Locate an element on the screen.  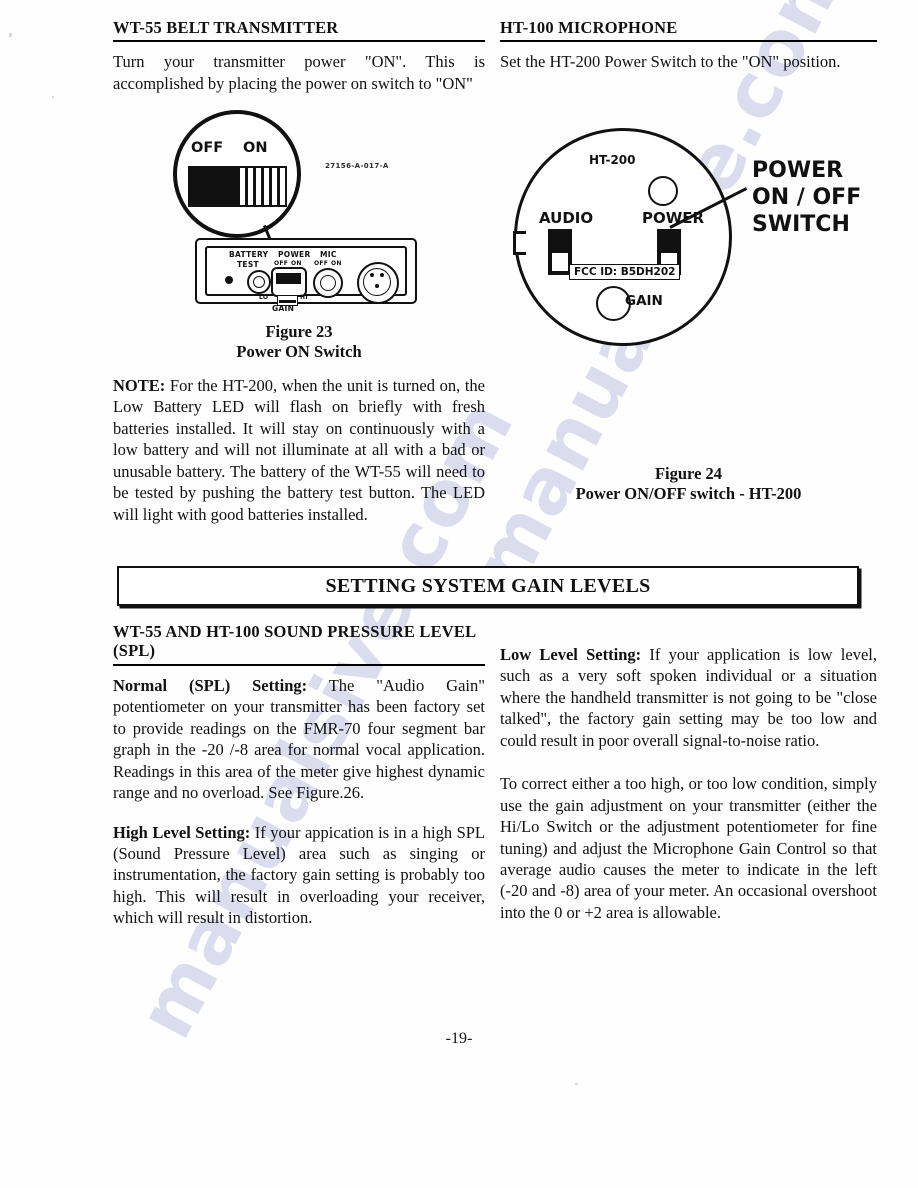
figure-23-caption: Figure 23 Power ON Switch is located at coordinates (299, 342).